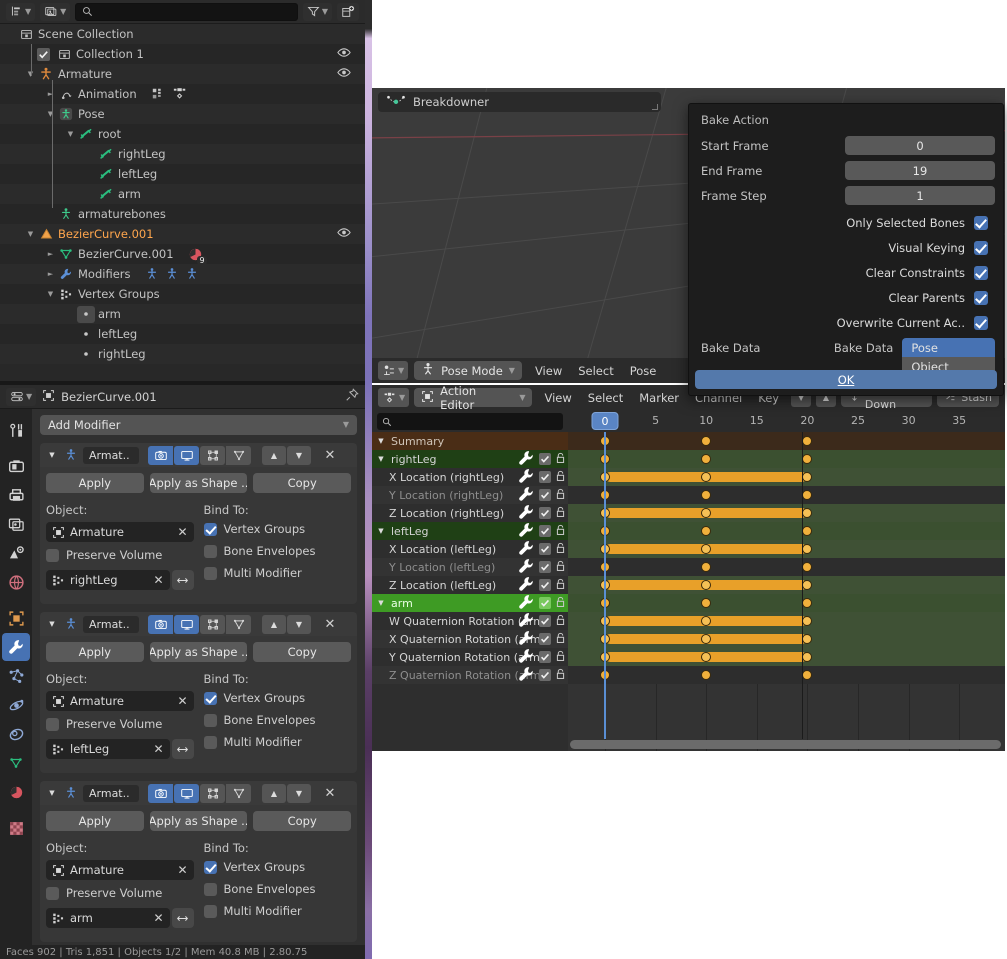 The height and width of the screenshot is (959, 1007). What do you see at coordinates (210, 529) in the screenshot?
I see `vertex-groups-checkbox` at bounding box center [210, 529].